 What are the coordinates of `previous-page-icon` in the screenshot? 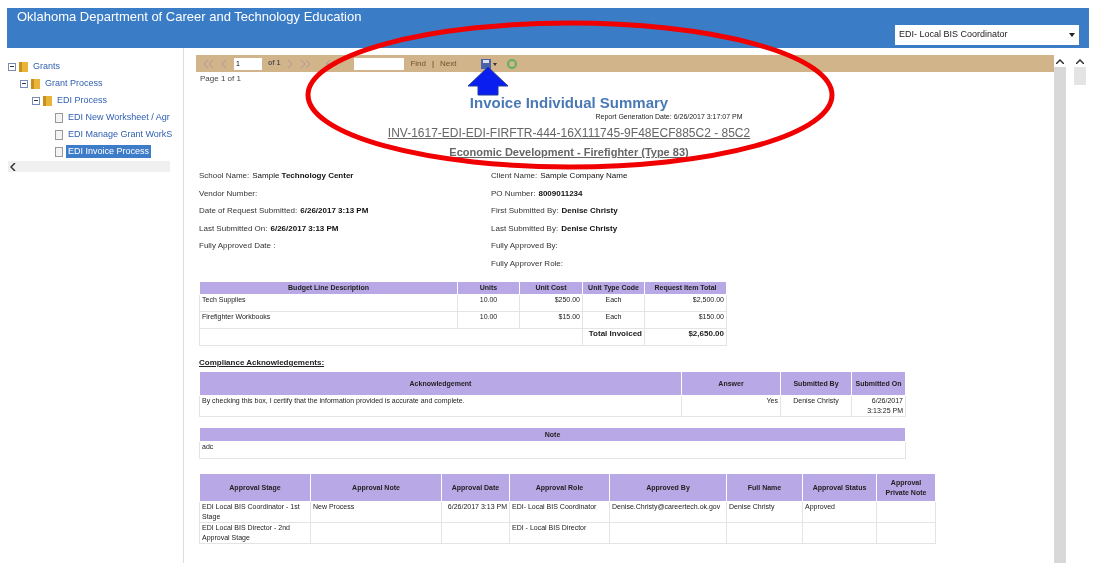 It's located at (224, 63).